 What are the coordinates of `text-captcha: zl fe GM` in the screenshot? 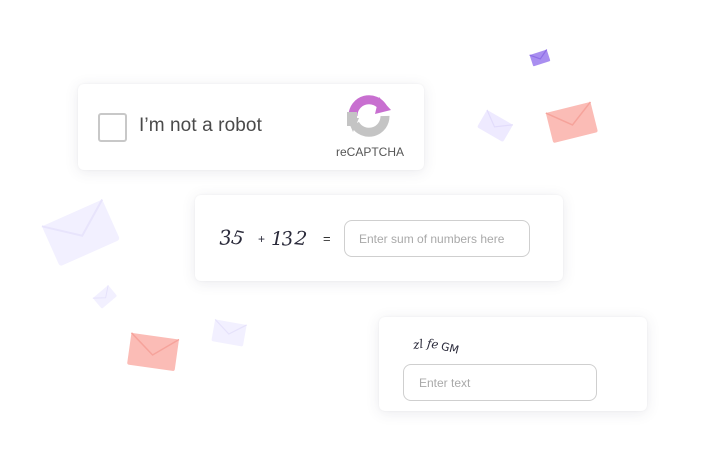 It's located at (513, 364).